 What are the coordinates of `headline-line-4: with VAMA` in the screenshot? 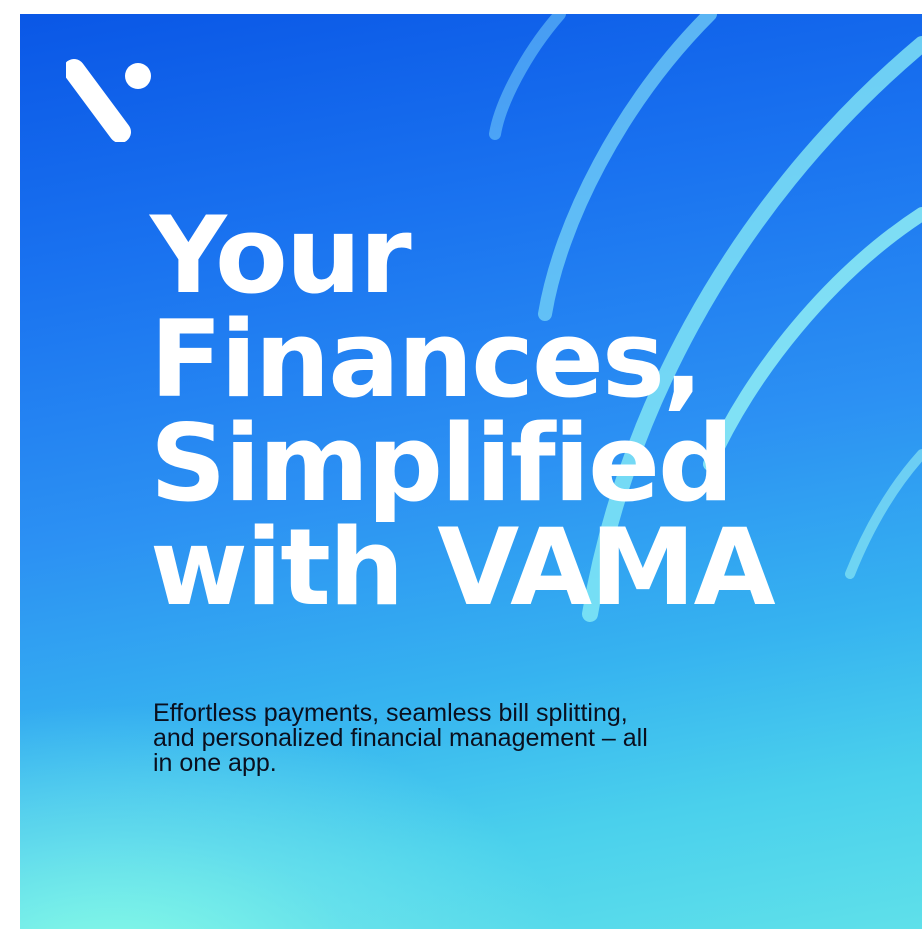 It's located at (463, 567).